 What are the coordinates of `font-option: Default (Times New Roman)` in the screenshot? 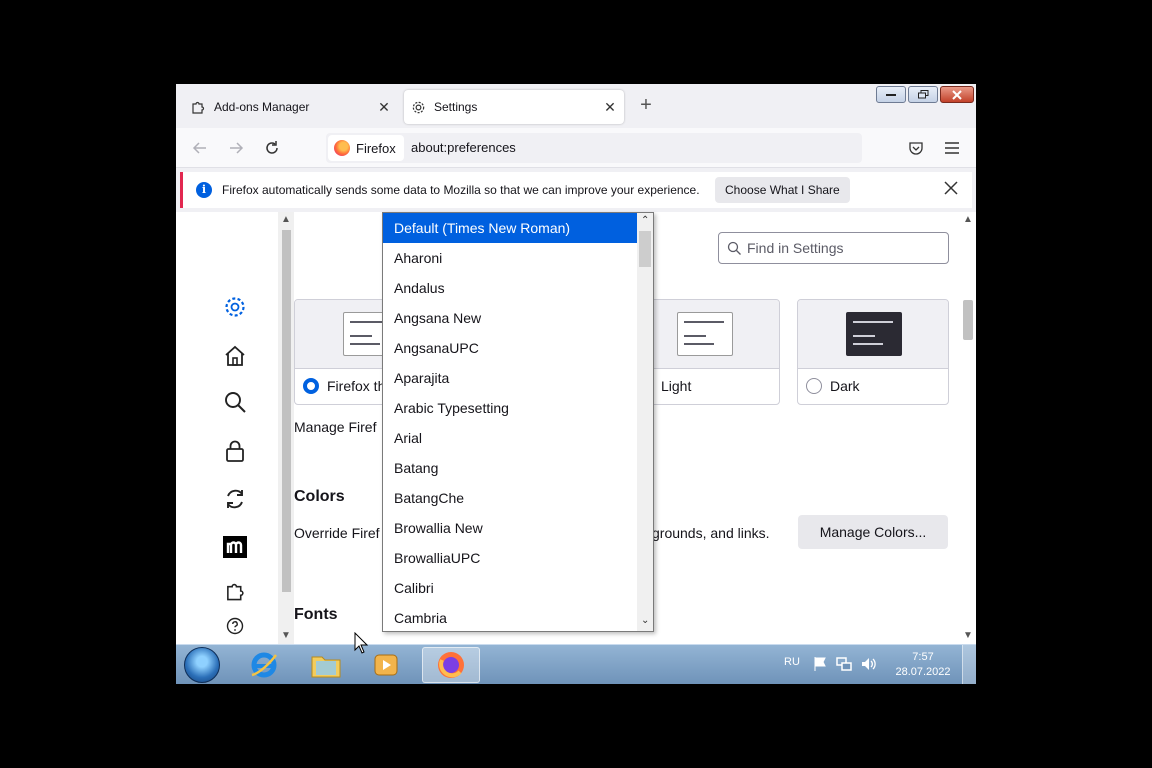 It's located at (510, 228).